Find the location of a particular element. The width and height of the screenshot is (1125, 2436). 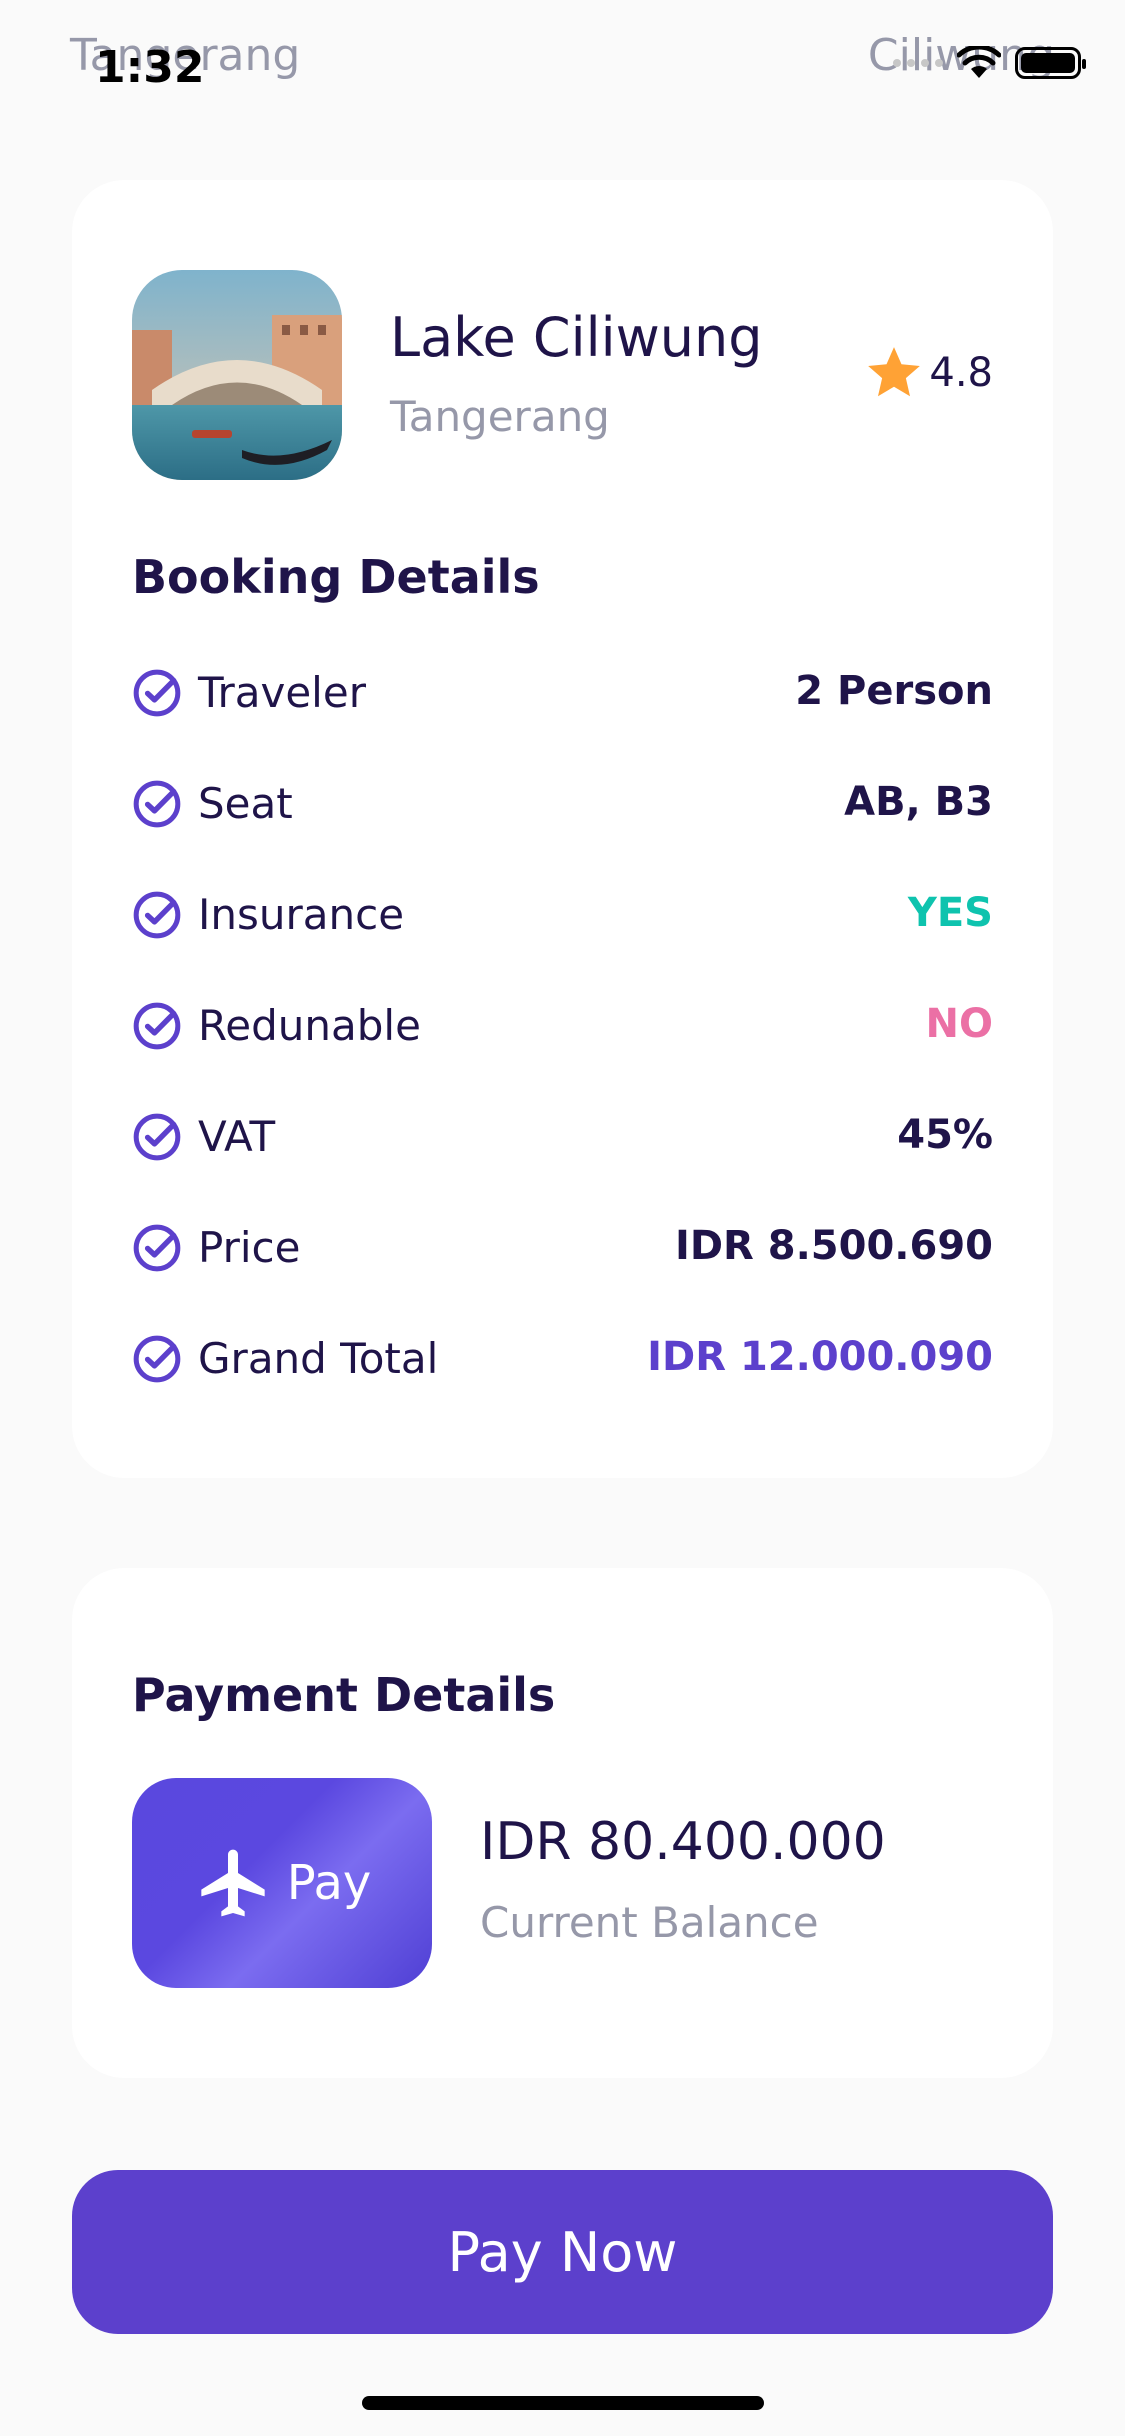

pay-wallet-card: Pay is located at coordinates (282, 1883).